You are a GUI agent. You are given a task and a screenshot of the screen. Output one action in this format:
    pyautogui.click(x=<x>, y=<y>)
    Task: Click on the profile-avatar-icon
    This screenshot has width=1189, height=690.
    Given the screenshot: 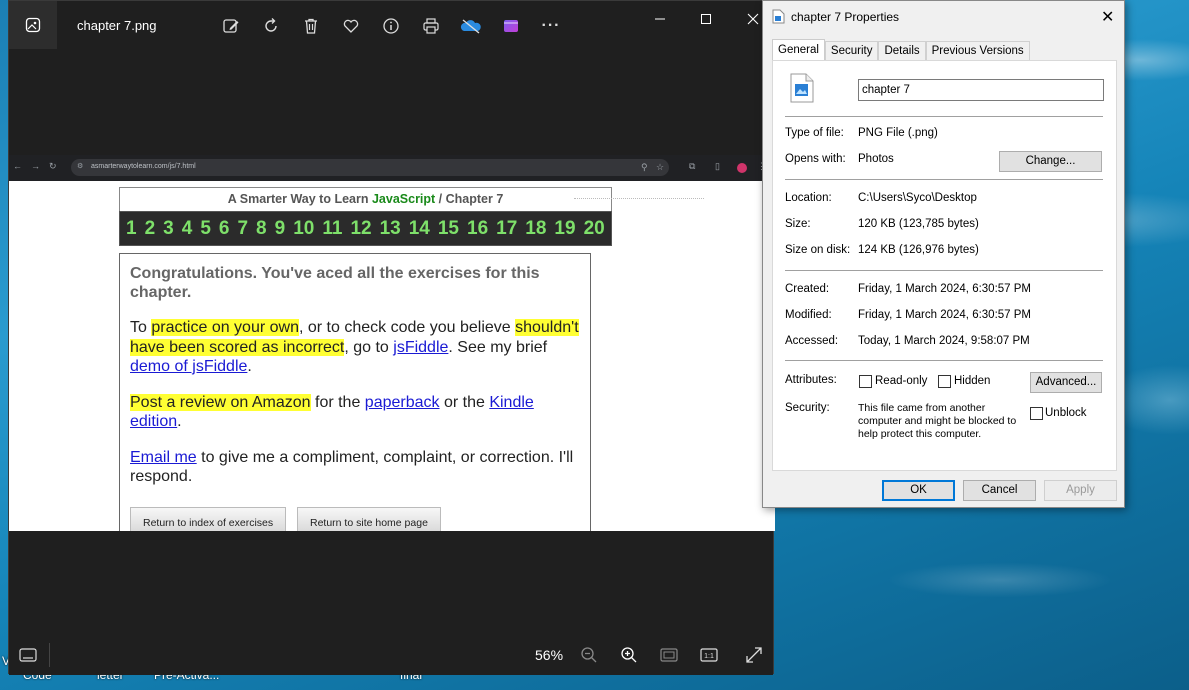 What is the action you would take?
    pyautogui.click(x=742, y=168)
    